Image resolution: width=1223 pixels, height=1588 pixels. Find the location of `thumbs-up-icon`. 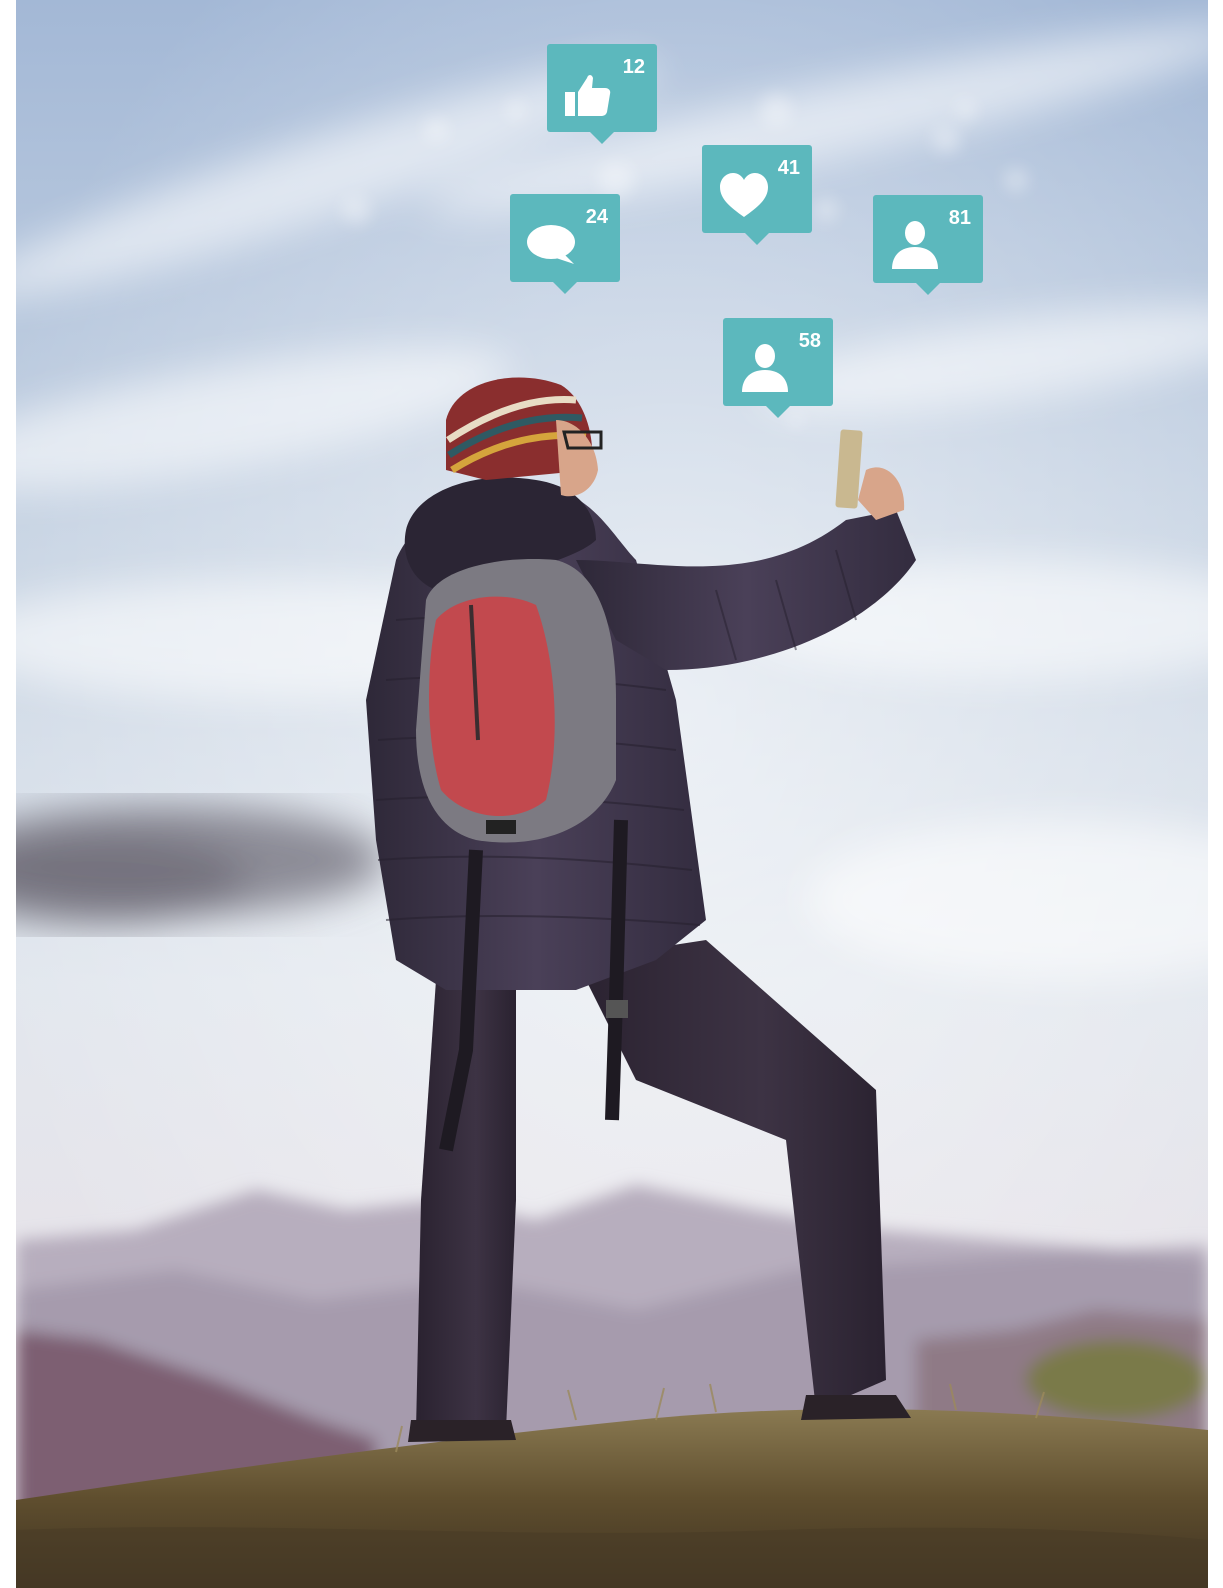

thumbs-up-icon is located at coordinates (589, 94).